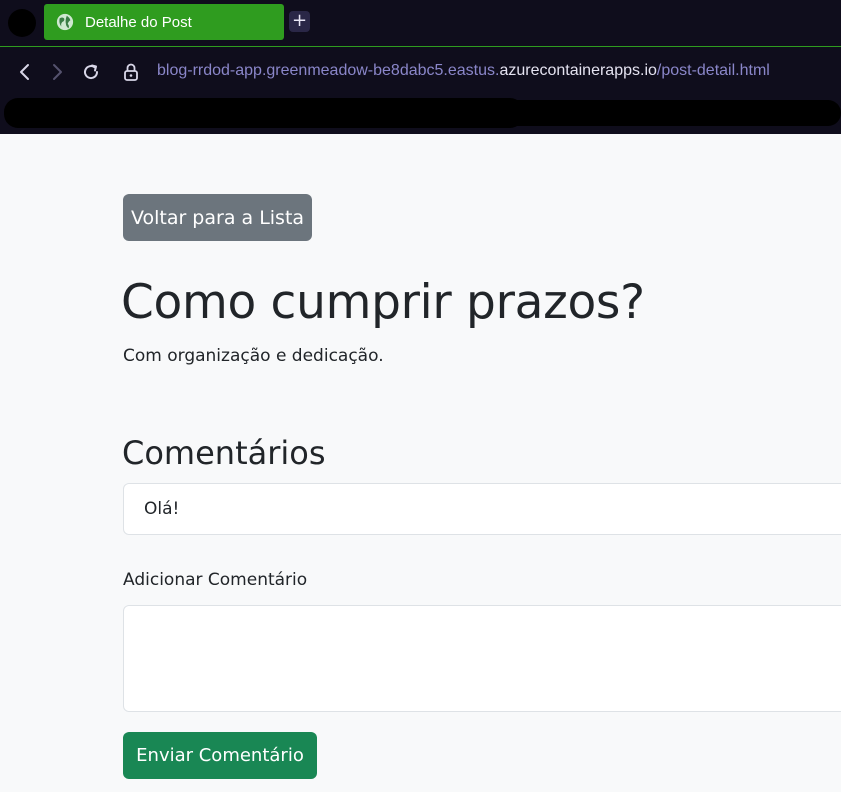 The image size is (841, 792). I want to click on url-domain: azurecontainerapps.io, so click(578, 70).